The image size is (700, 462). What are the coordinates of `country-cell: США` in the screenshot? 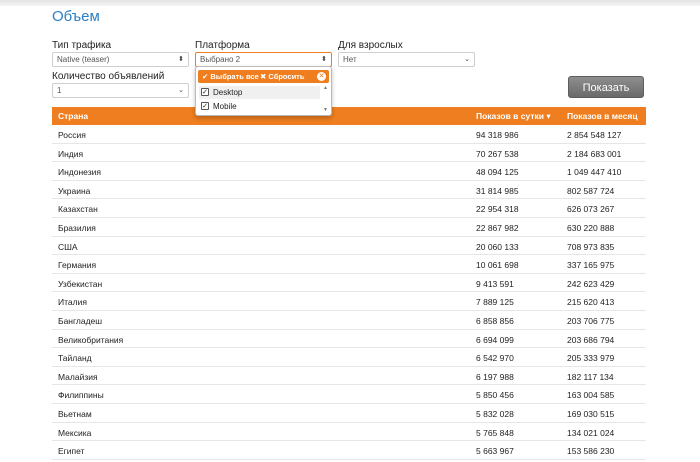 It's located at (68, 246).